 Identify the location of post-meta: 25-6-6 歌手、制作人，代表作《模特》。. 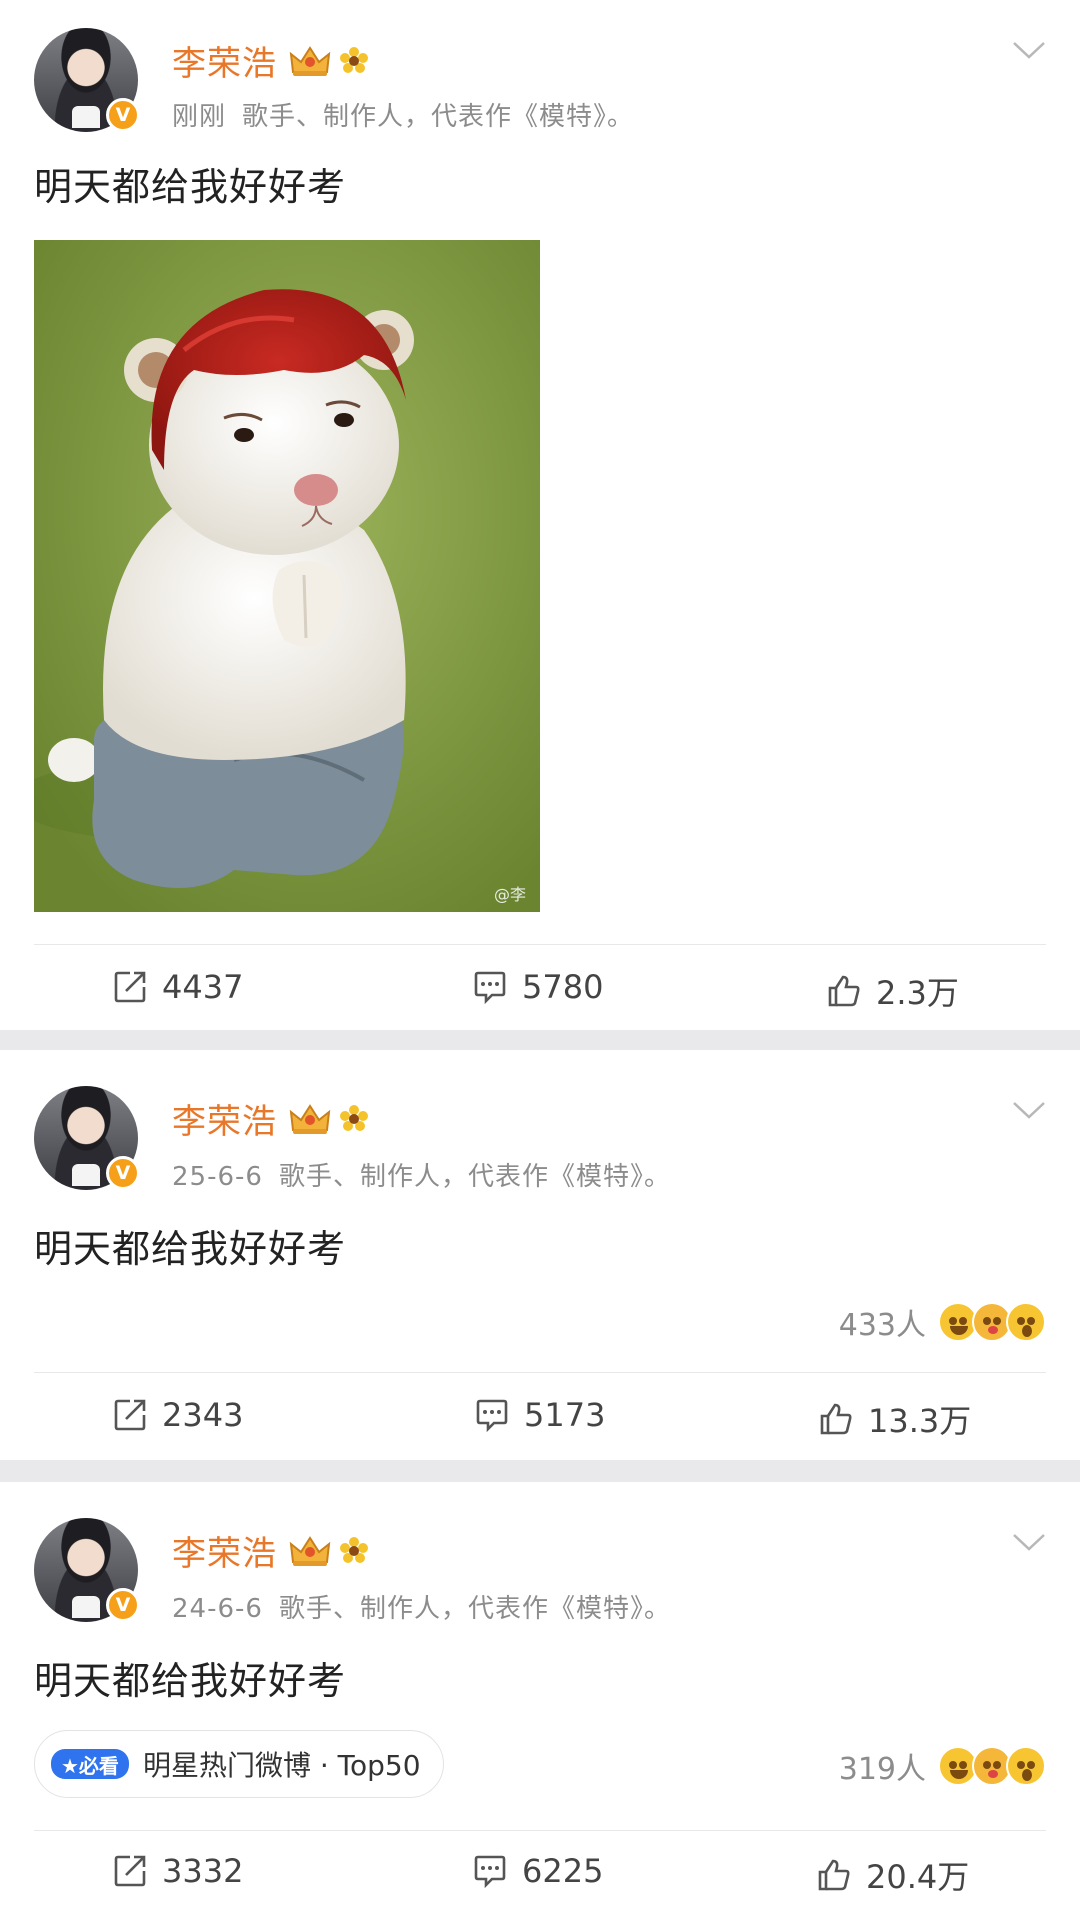
(429, 1174).